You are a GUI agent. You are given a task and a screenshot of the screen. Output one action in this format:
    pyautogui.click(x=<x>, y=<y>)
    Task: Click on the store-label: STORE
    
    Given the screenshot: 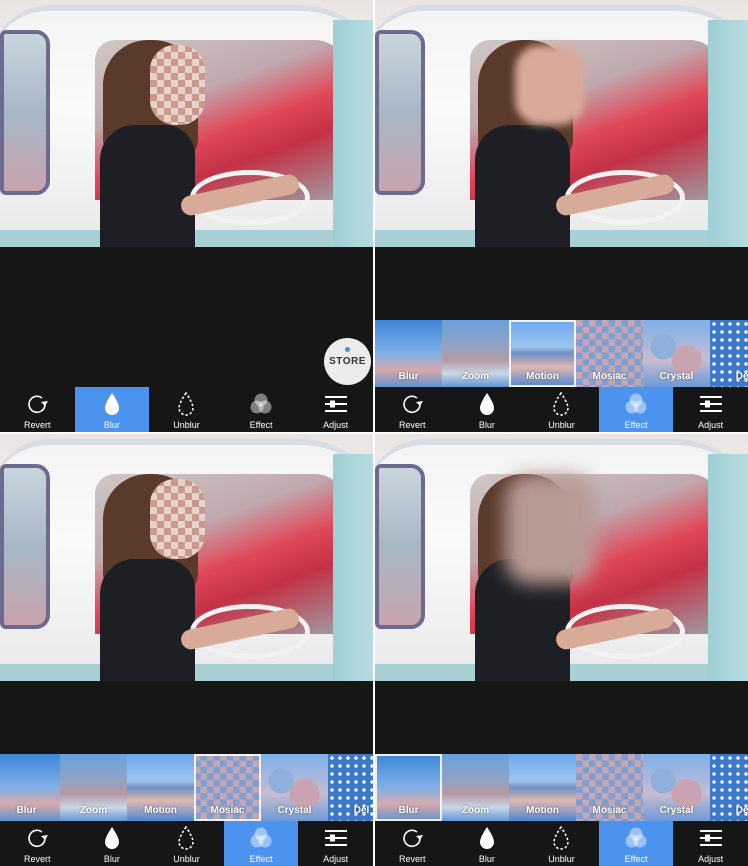 What is the action you would take?
    pyautogui.click(x=347, y=361)
    